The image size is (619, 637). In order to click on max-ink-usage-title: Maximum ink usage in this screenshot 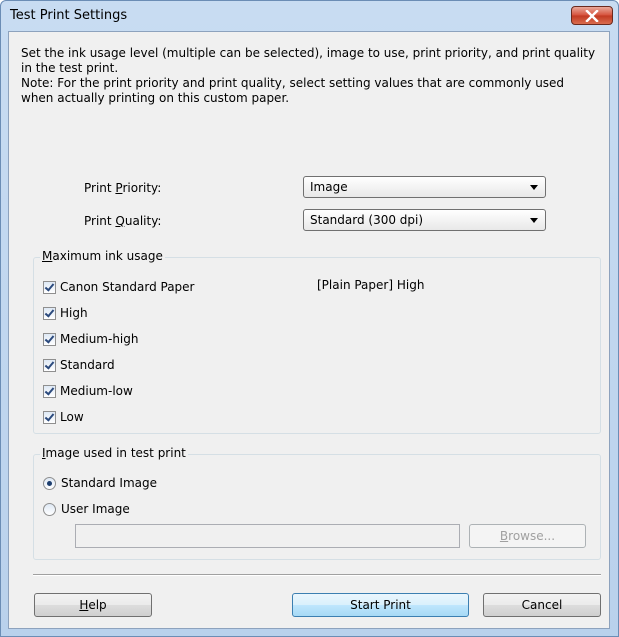, I will do `click(102, 256)`.